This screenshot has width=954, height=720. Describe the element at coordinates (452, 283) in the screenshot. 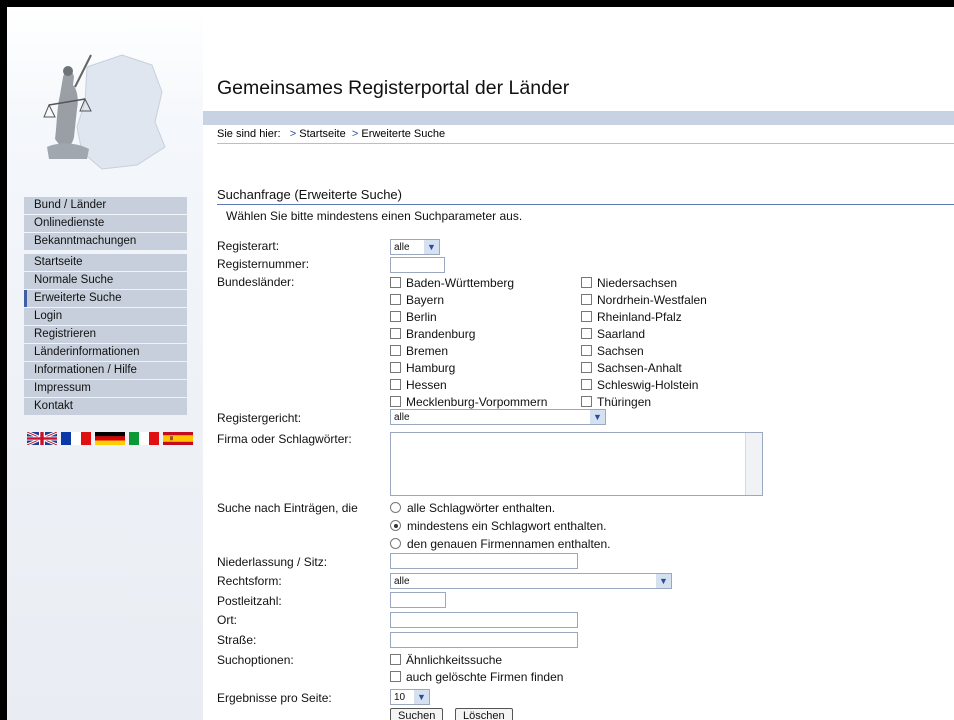

I see `land-checkbox: Baden-Württemberg` at that location.